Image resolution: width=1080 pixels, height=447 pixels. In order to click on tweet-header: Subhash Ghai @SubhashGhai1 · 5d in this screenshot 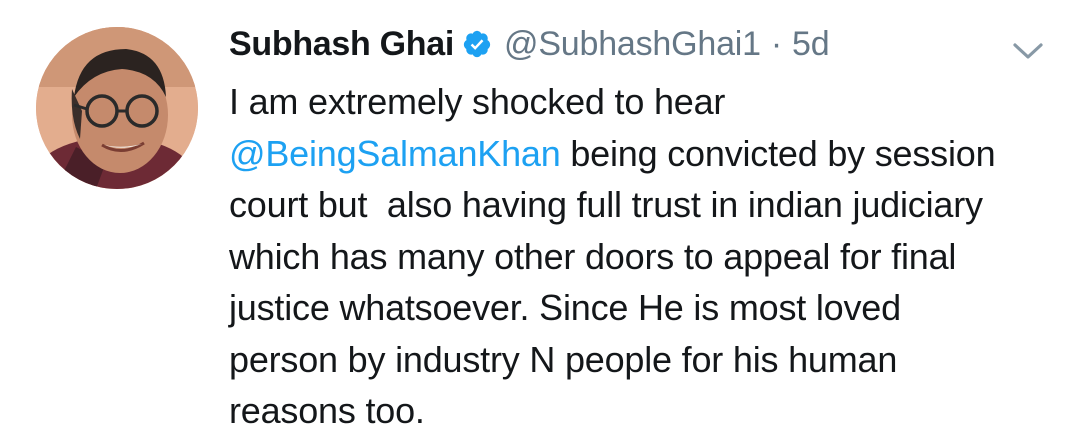, I will do `click(639, 44)`.